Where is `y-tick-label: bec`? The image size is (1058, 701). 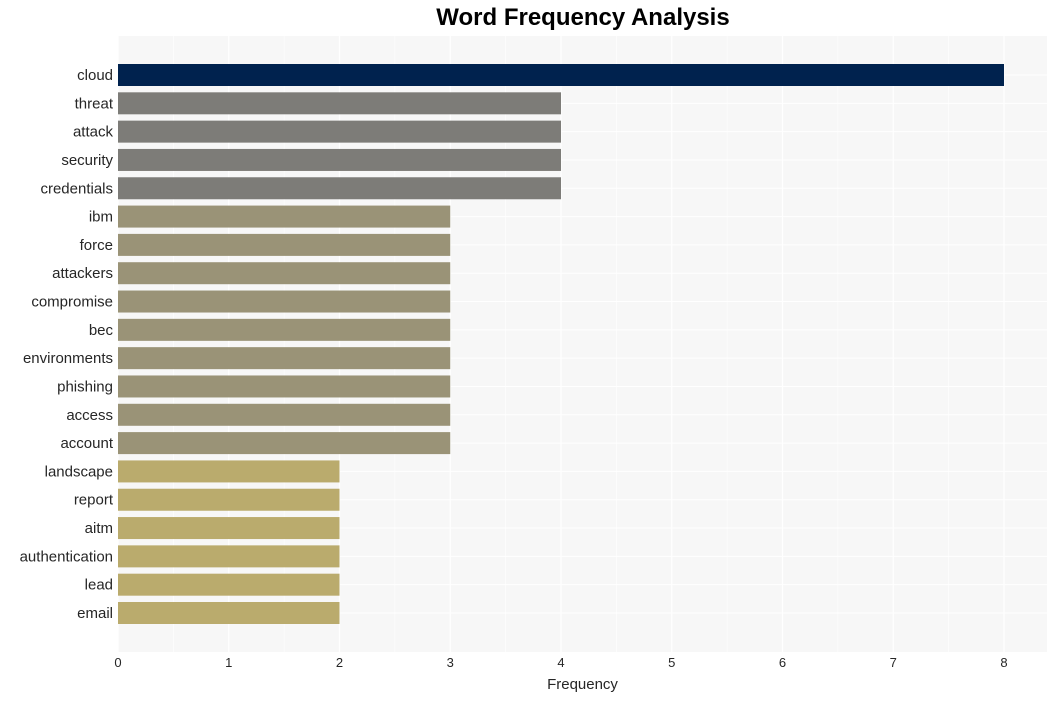
y-tick-label: bec is located at coordinates (101, 330).